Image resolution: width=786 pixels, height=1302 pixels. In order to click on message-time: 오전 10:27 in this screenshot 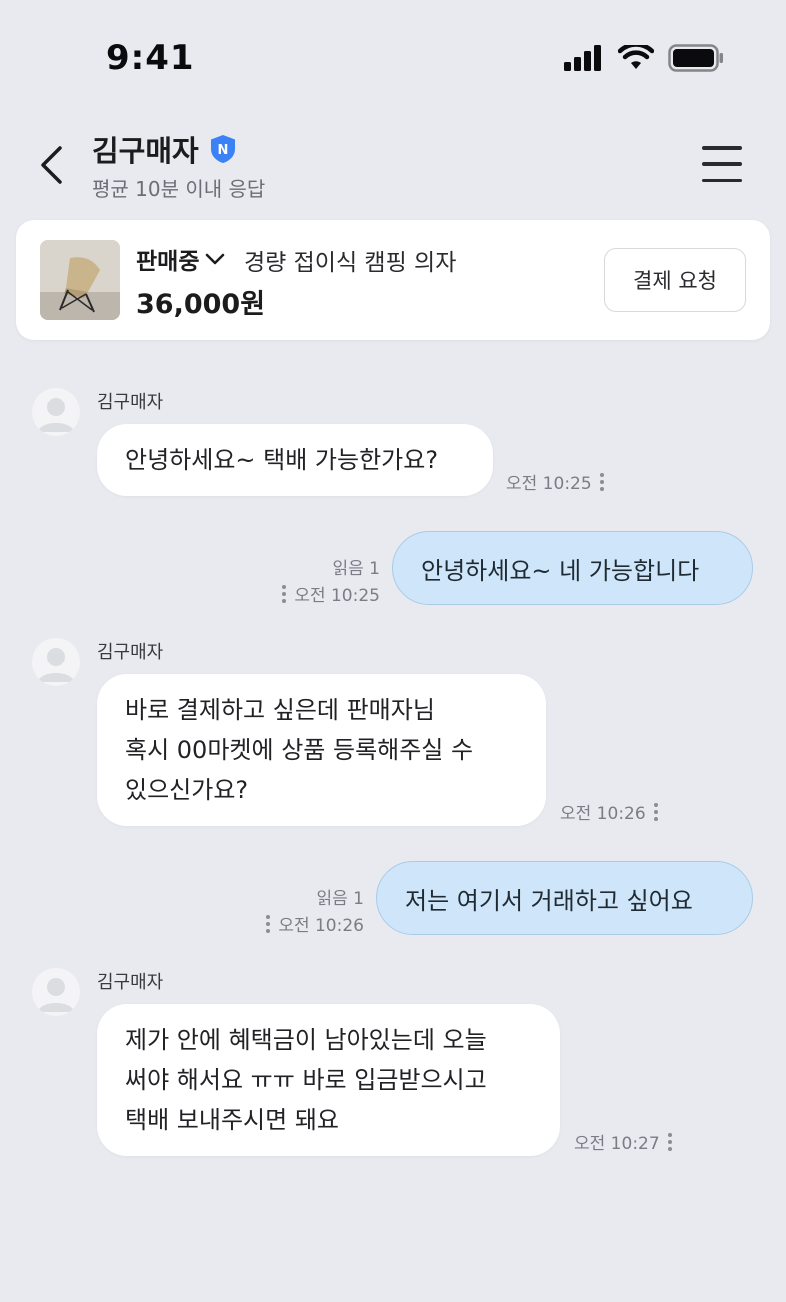, I will do `click(617, 1144)`.